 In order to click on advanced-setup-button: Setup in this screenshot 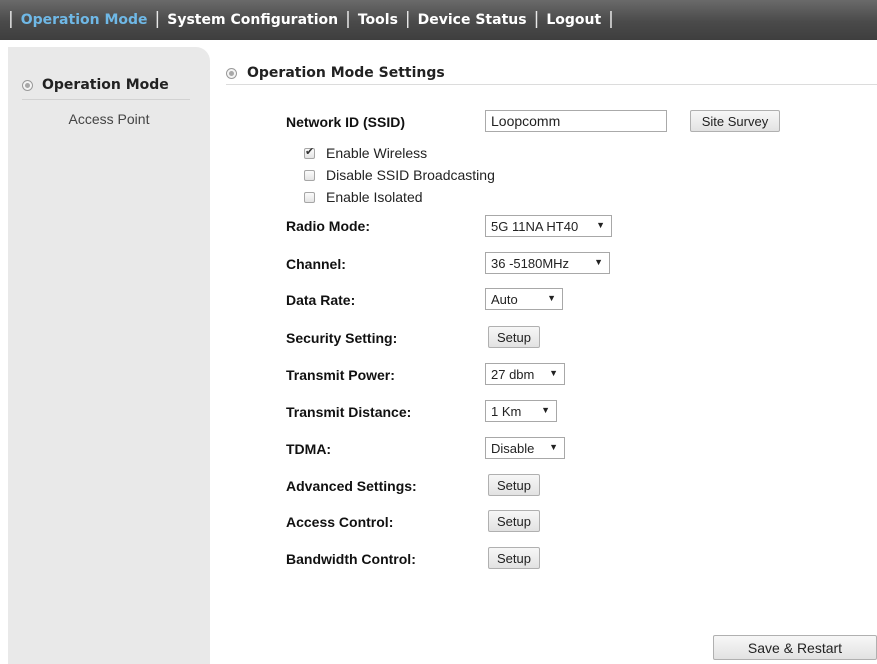, I will do `click(514, 485)`.